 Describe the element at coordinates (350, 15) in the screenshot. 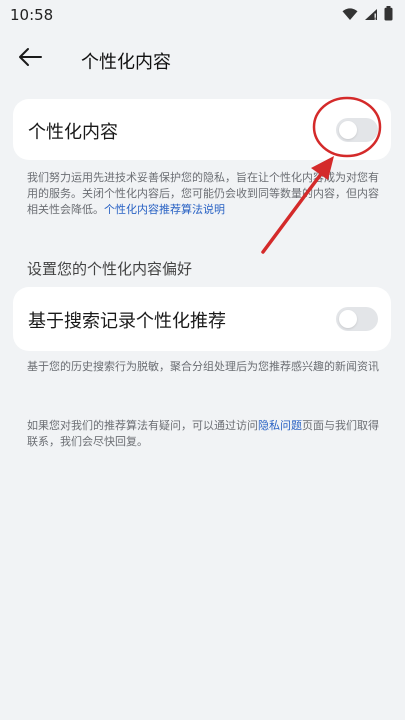

I see `wifi-icon` at that location.